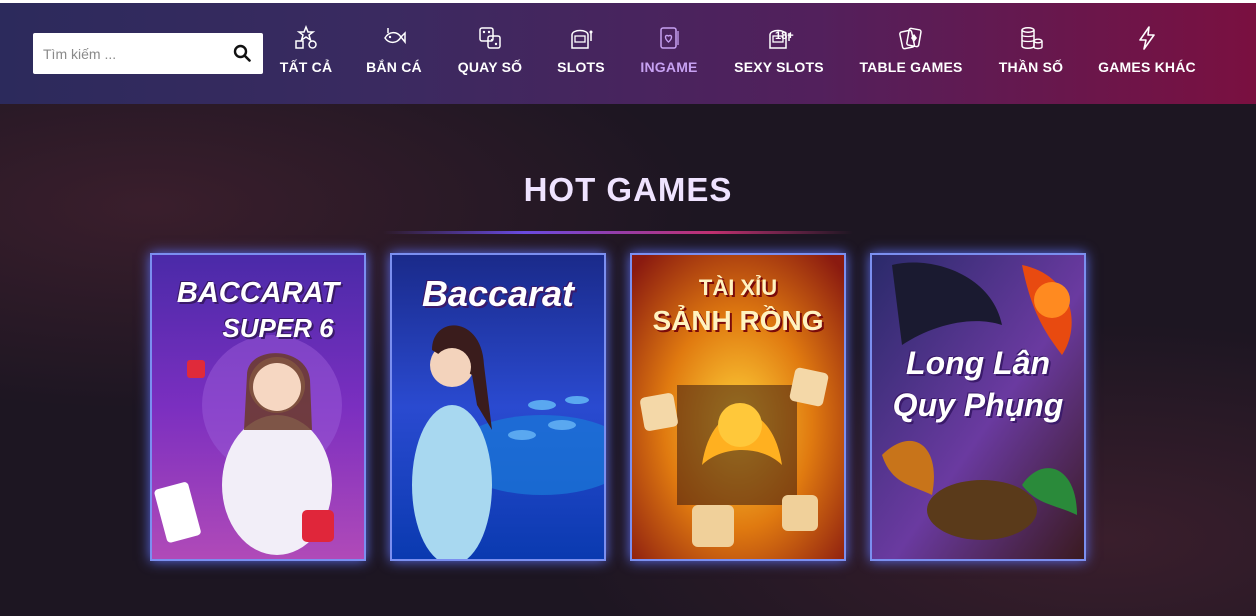  I want to click on coin-stack-icon, so click(1032, 38).